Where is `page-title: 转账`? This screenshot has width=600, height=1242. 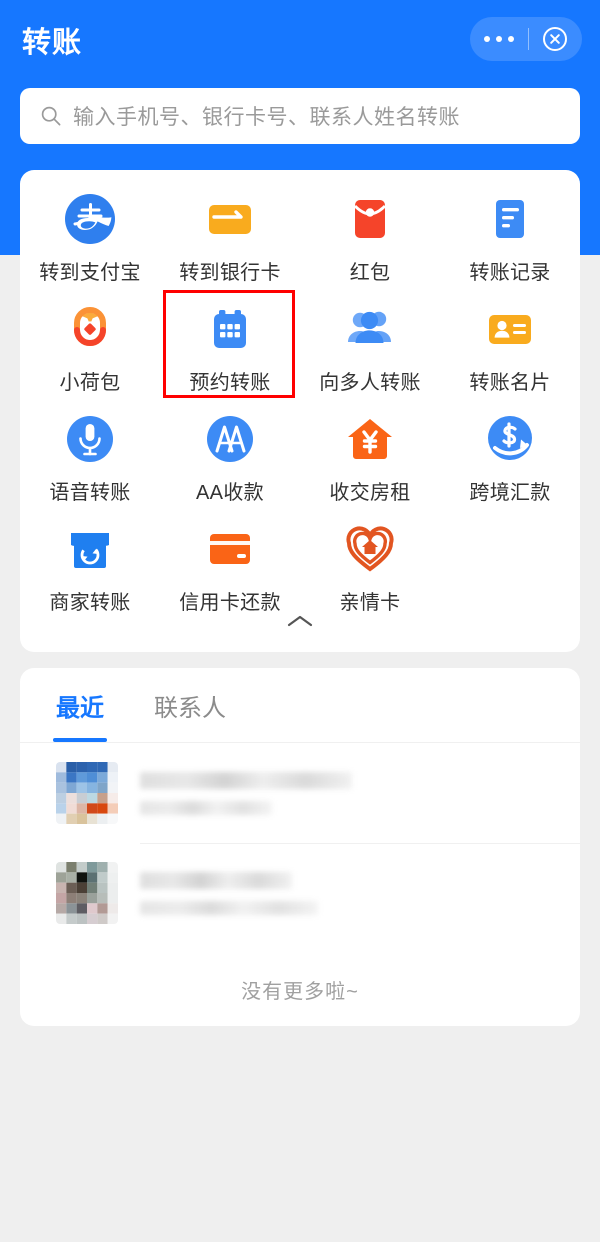
page-title: 转账 is located at coordinates (52, 43).